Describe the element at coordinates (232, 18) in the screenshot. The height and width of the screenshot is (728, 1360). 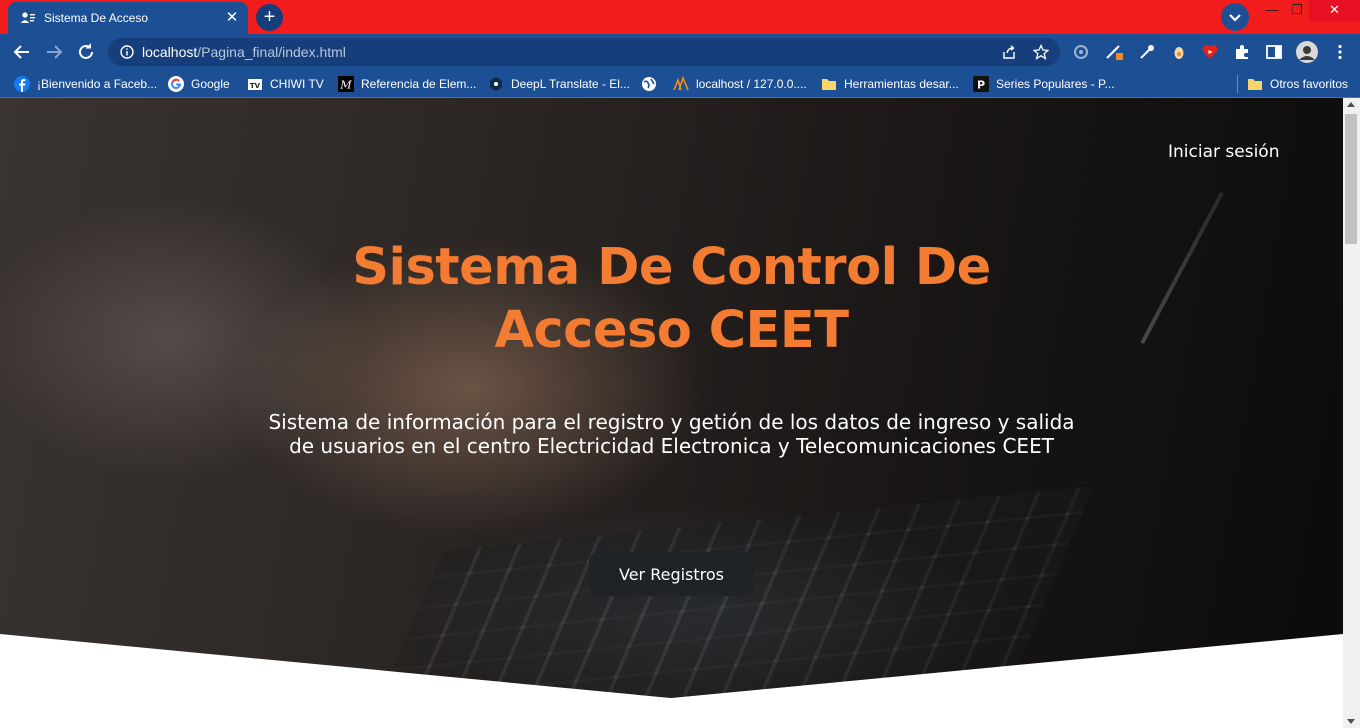
I see `tab-close-icon: ✕` at that location.